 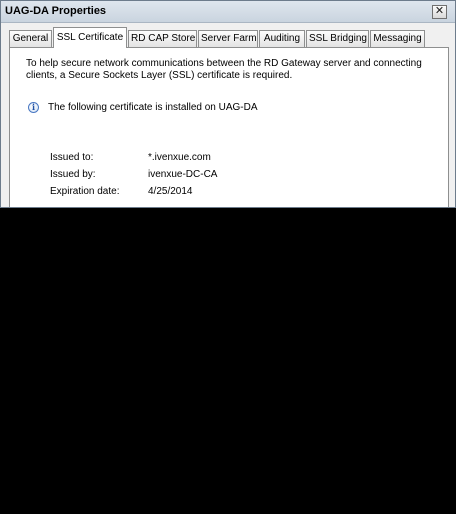 I want to click on tab-server-farm: Server Farm, so click(x=228, y=38).